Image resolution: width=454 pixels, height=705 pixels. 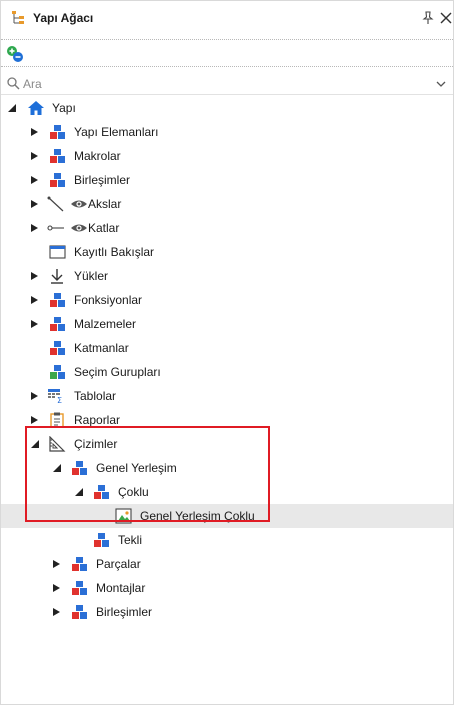 I want to click on tree-node-cizim-birlesimler: Birleşimler, so click(x=227, y=612).